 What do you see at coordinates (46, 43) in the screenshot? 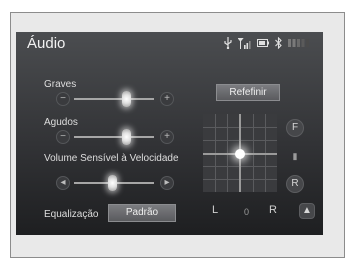
I see `page-title: Áudio` at bounding box center [46, 43].